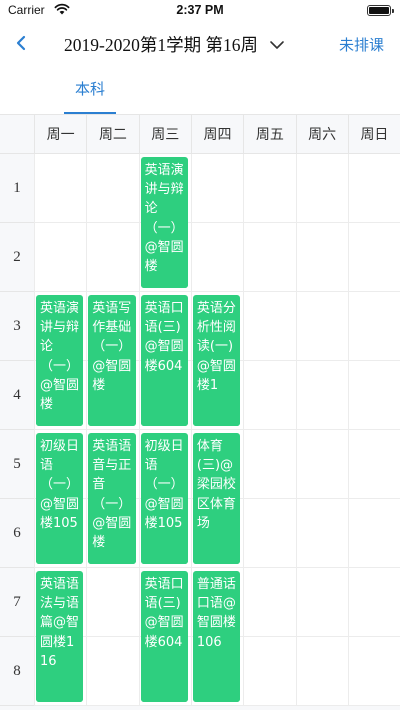 The height and width of the screenshot is (710, 400). I want to click on term-week-selector: 2019-2020第1学期 第16周, so click(175, 44).